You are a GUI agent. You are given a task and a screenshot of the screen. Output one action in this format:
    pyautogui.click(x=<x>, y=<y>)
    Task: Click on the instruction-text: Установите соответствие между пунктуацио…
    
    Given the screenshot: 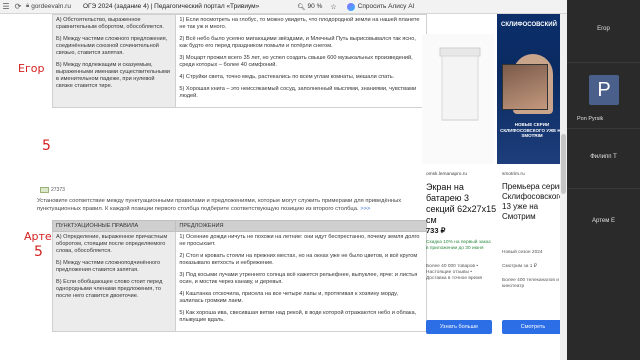 What is the action you would take?
    pyautogui.click(x=219, y=205)
    